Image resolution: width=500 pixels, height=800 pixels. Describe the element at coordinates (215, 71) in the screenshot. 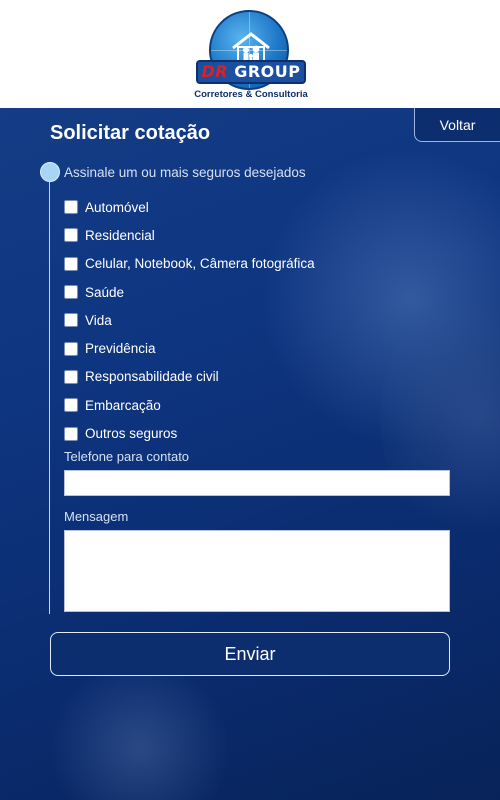

I see `logo-name-dr: DR` at that location.